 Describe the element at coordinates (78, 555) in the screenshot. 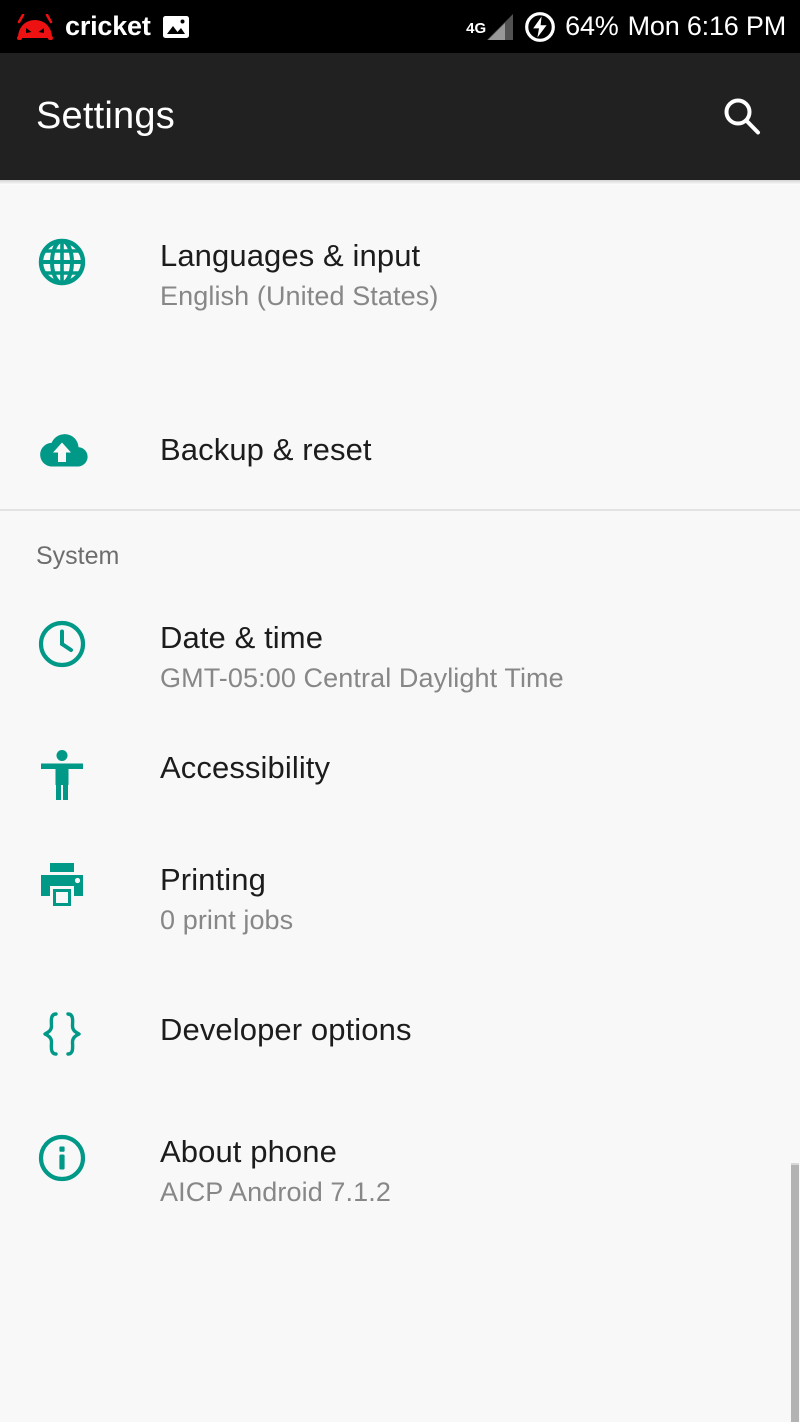

I see `section-header-system: System` at that location.